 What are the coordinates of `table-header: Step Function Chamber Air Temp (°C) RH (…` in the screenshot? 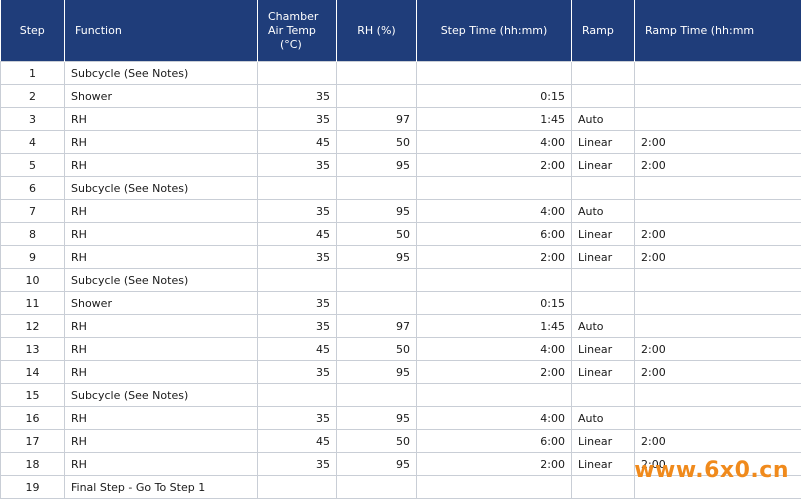 It's located at (401, 31).